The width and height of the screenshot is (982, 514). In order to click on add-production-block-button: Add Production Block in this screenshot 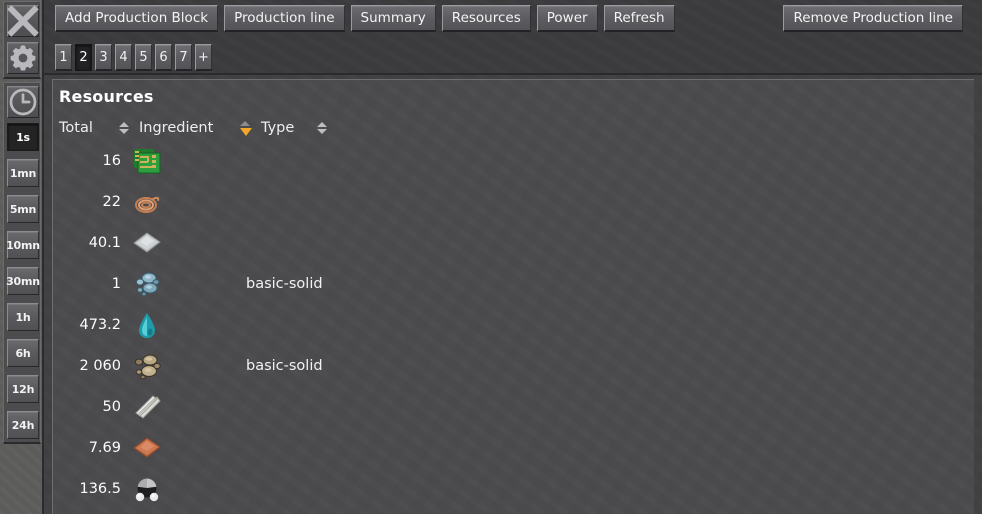, I will do `click(137, 18)`.